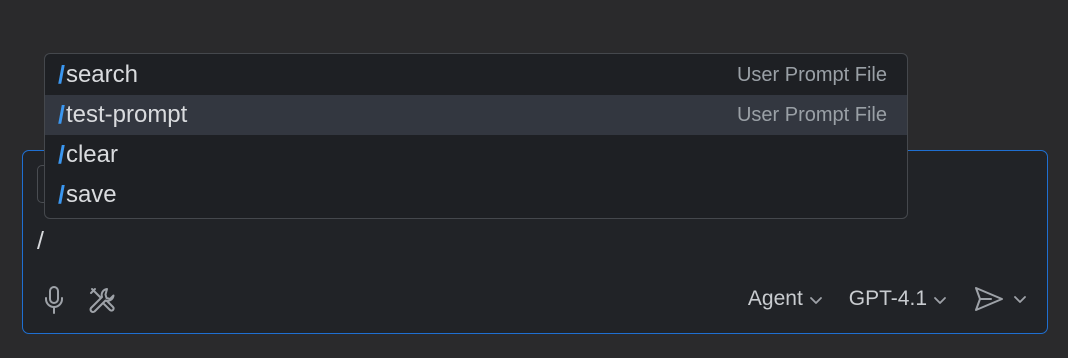  I want to click on mode-picker-label: Agent, so click(775, 298).